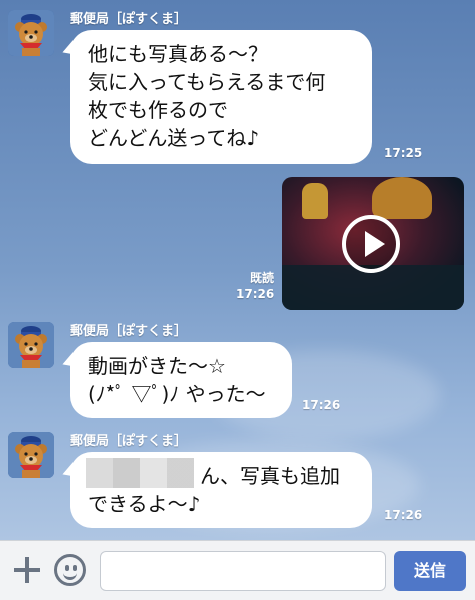 The width and height of the screenshot is (475, 600). Describe the element at coordinates (175, 380) in the screenshot. I see `incoming-message-bubble: 動画がきた〜☆ (ﾉ*ﾟ ▽ﾟ)ﾉ やった〜` at that location.